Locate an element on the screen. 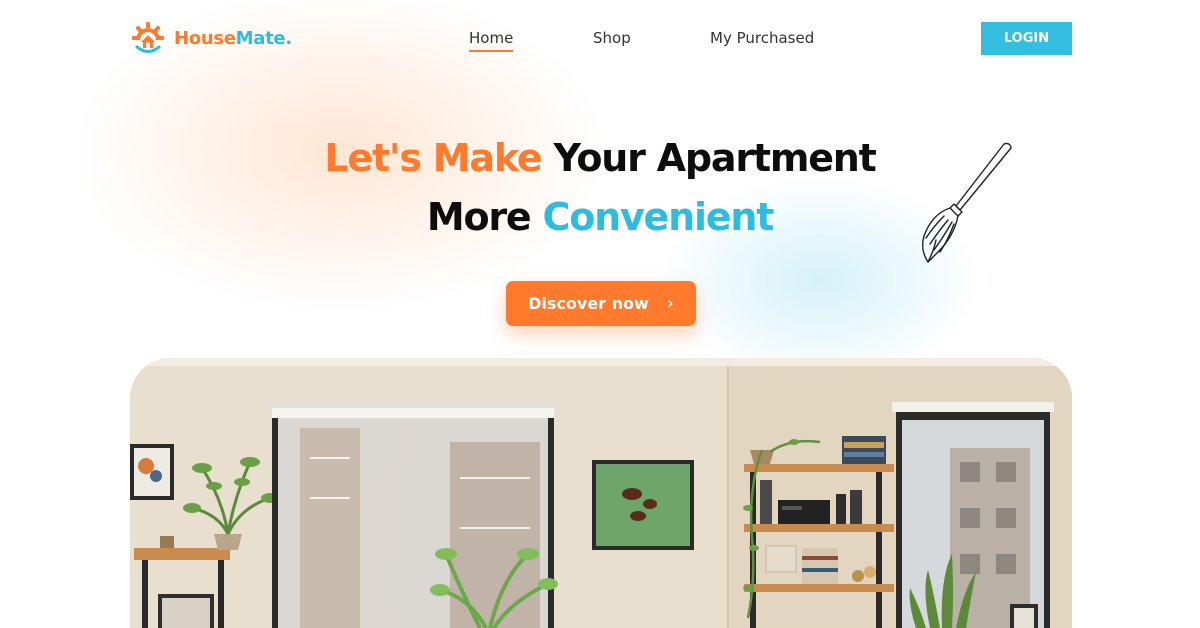 Image resolution: width=1200 pixels, height=628 pixels. hero-title-line2-text: More is located at coordinates (484, 217).